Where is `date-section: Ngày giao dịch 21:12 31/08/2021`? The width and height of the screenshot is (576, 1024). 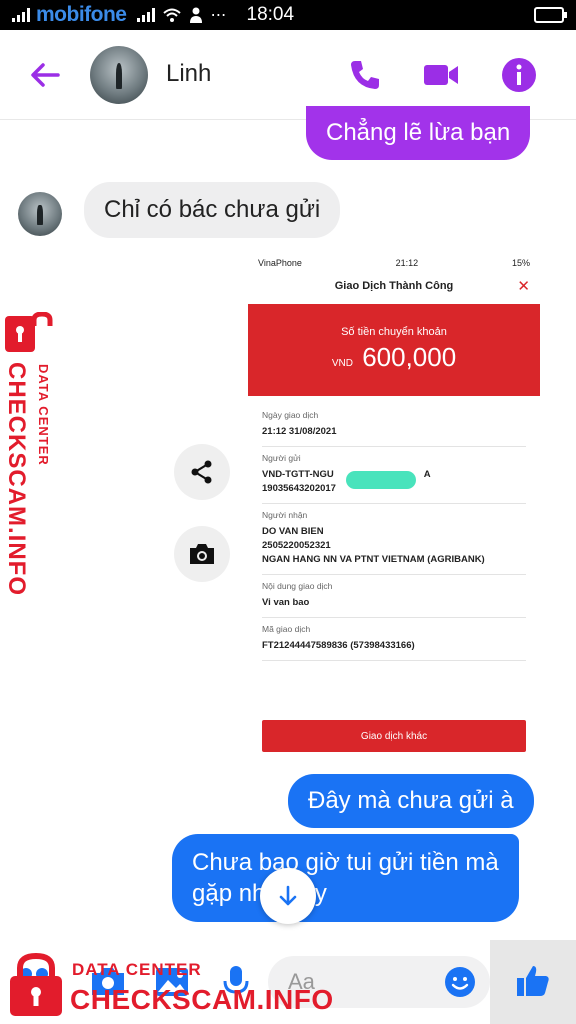 date-section: Ngày giao dịch 21:12 31/08/2021 is located at coordinates (394, 425).